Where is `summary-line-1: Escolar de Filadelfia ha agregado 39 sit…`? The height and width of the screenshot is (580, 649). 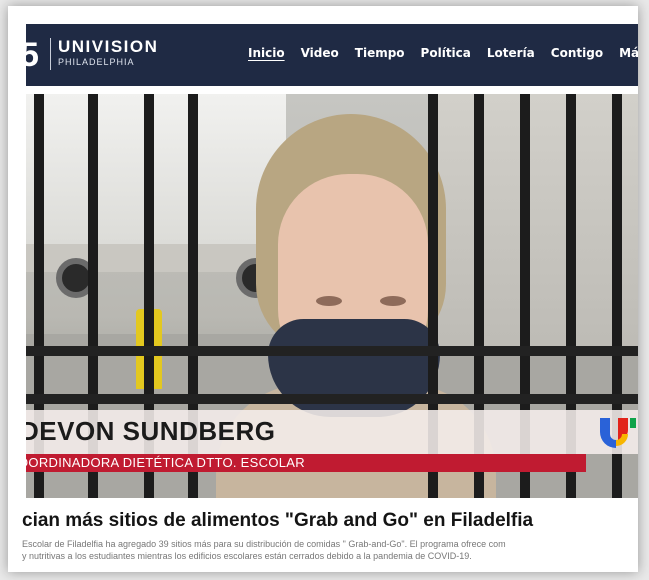
summary-line-1: Escolar de Filadelfia ha agregado 39 sit… is located at coordinates (264, 544).